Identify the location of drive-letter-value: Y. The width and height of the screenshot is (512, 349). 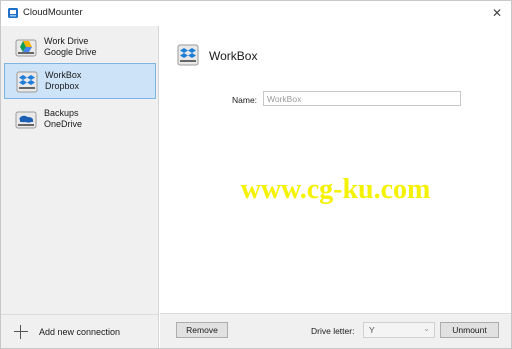
(372, 330).